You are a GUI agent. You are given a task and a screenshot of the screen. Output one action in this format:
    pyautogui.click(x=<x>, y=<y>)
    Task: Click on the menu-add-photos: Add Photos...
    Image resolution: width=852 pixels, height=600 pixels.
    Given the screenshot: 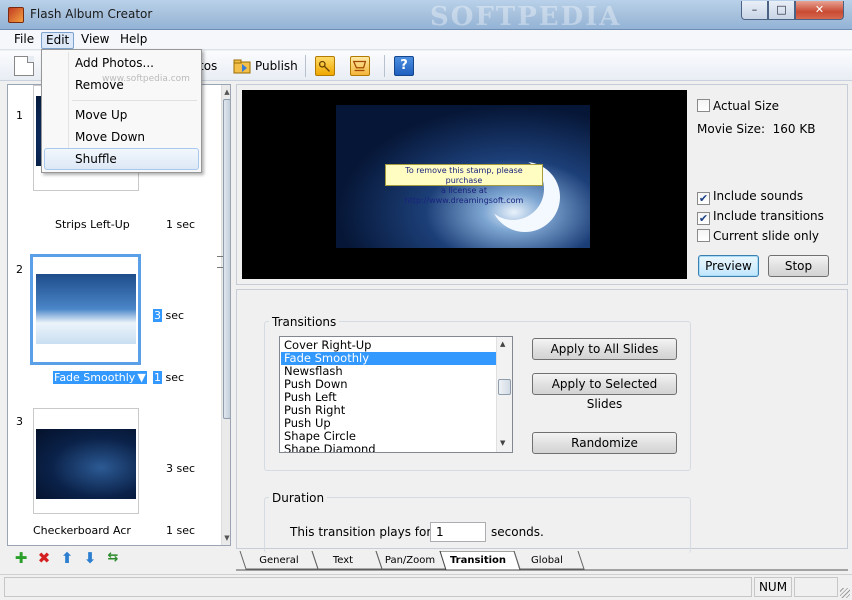 What is the action you would take?
    pyautogui.click(x=121, y=63)
    